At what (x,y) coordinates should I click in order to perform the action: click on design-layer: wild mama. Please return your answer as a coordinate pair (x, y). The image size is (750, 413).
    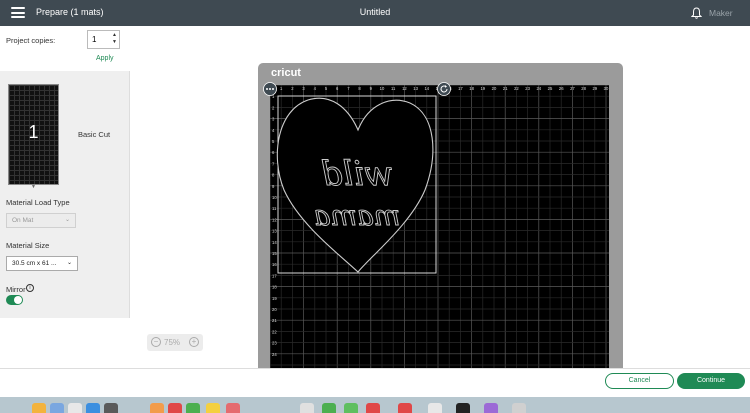
    Looking at the image, I should click on (356, 184).